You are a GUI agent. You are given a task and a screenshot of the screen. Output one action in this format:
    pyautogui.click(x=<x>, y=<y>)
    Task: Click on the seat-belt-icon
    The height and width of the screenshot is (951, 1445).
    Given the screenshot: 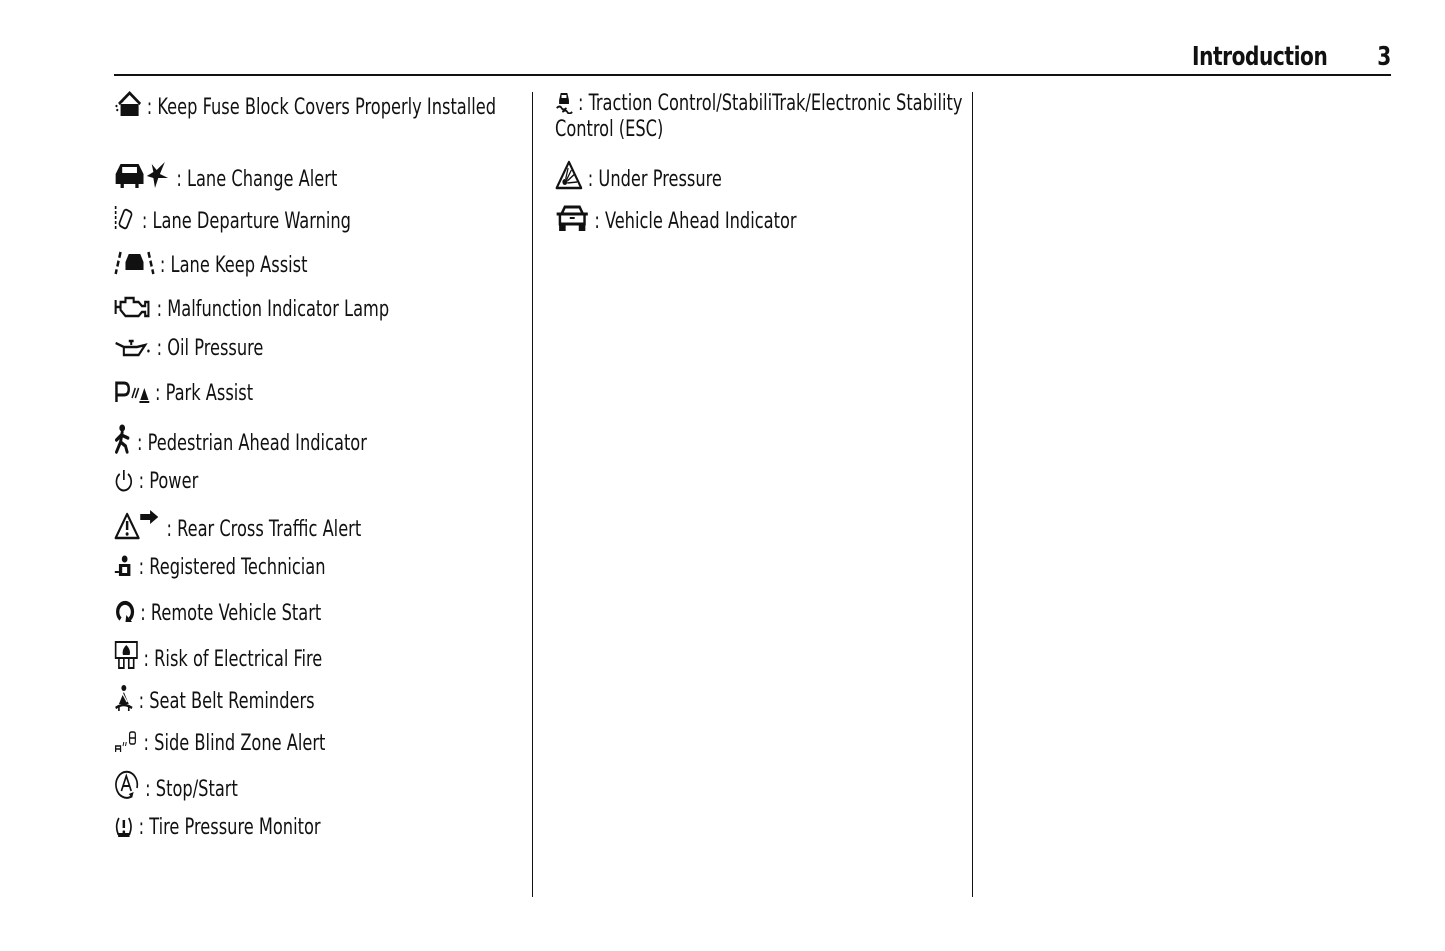 What is the action you would take?
    pyautogui.click(x=124, y=698)
    